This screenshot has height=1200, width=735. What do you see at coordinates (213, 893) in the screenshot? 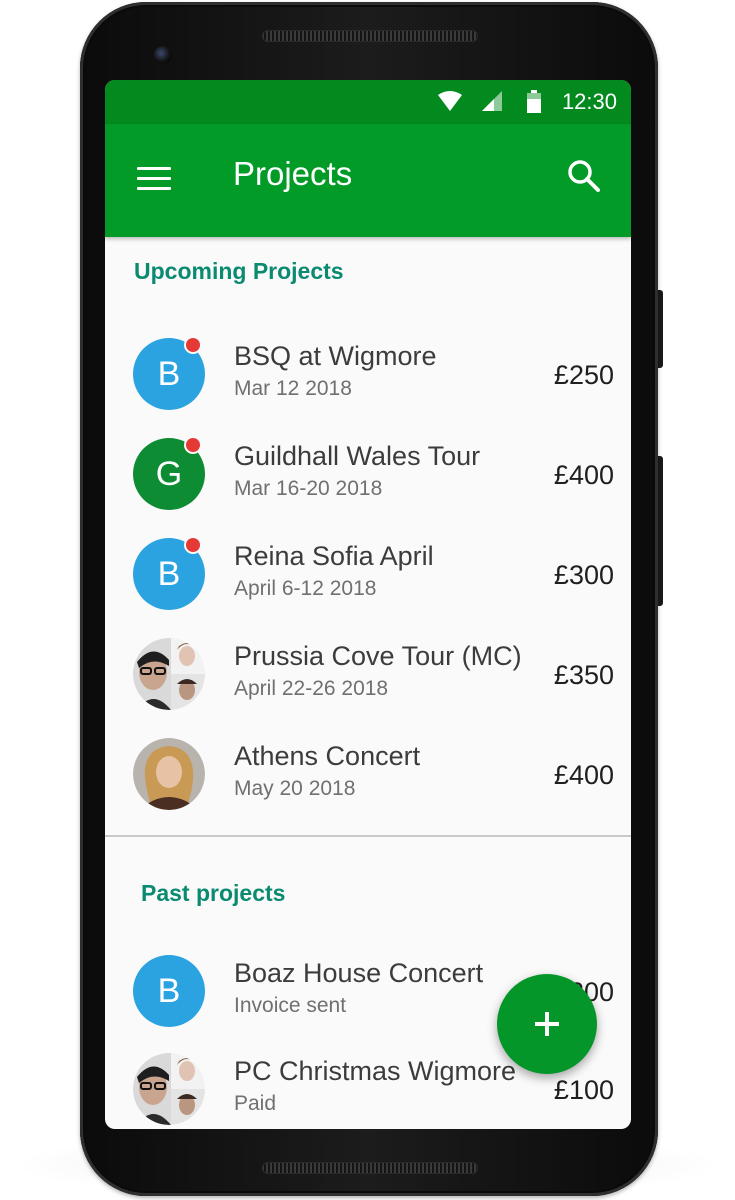
I see `past-projects-header: Past projects` at bounding box center [213, 893].